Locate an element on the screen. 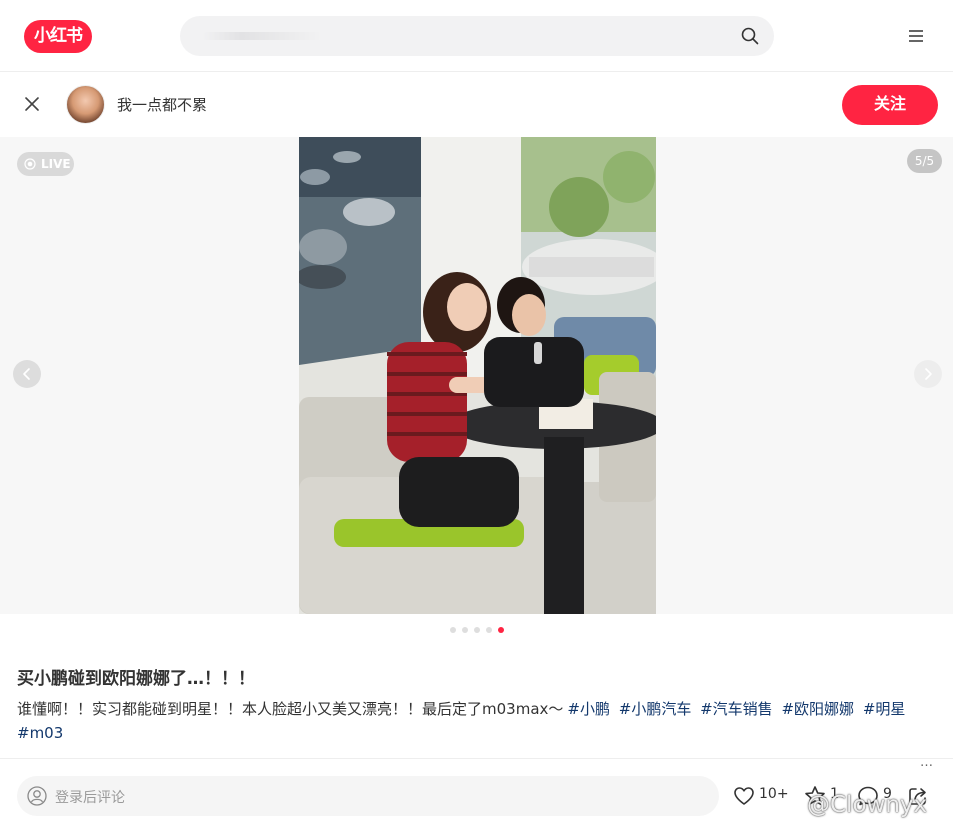  chevron-left-icon is located at coordinates (26, 374).